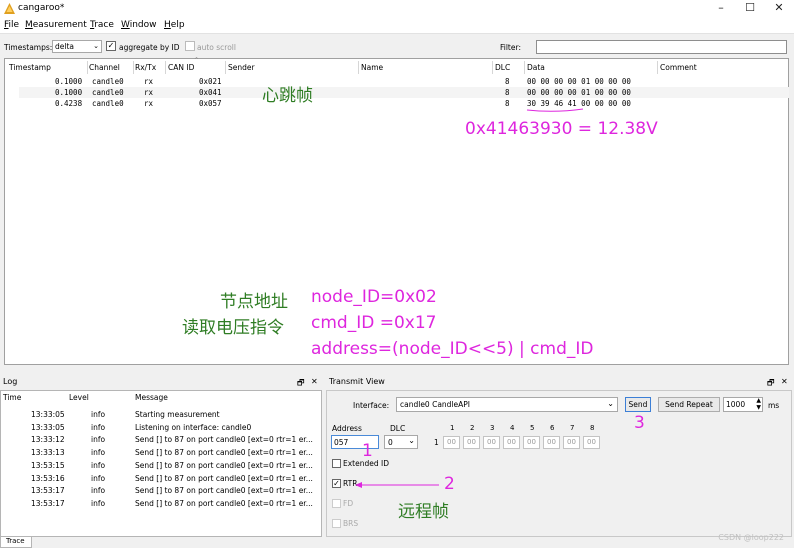 The image size is (794, 548). Describe the element at coordinates (48, 427) in the screenshot. I see `log-time: 13:33:05` at that location.